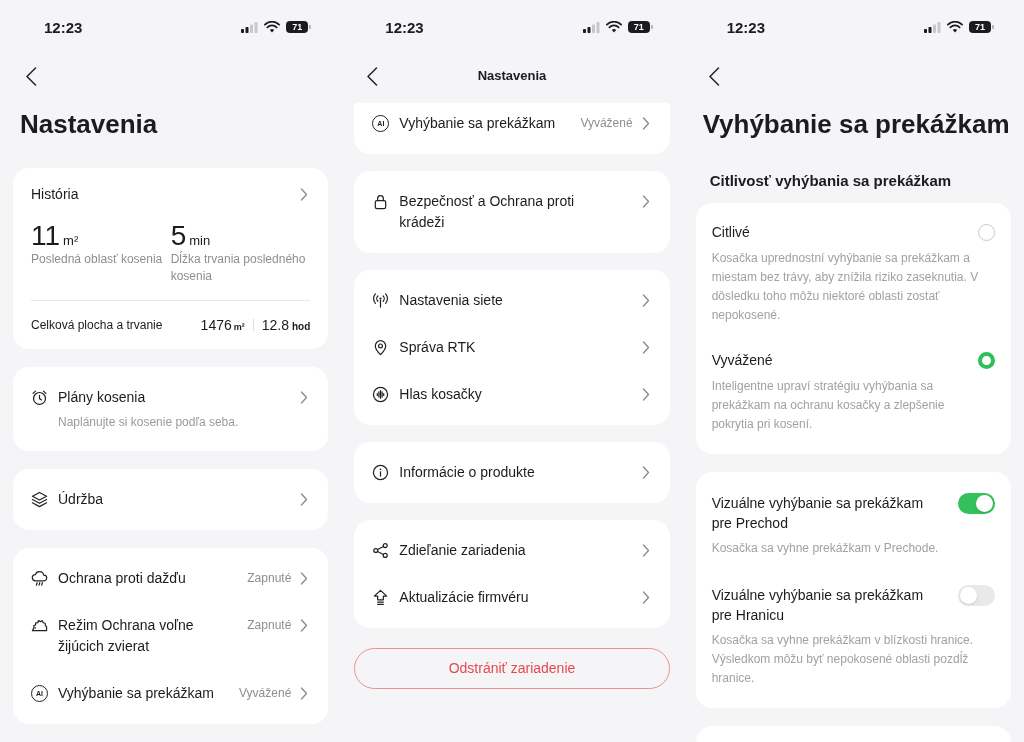 The image size is (1024, 742). What do you see at coordinates (153, 397) in the screenshot?
I see `setting-label: Plány kosenia` at bounding box center [153, 397].